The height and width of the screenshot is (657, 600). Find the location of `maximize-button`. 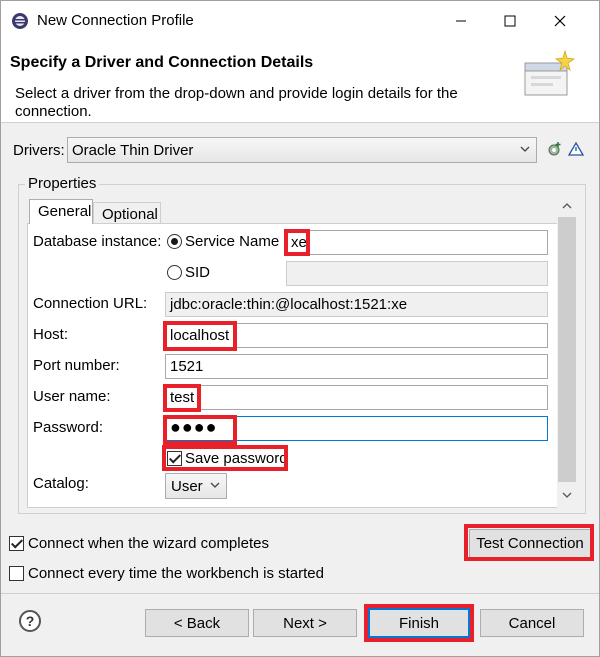

maximize-button is located at coordinates (510, 21).